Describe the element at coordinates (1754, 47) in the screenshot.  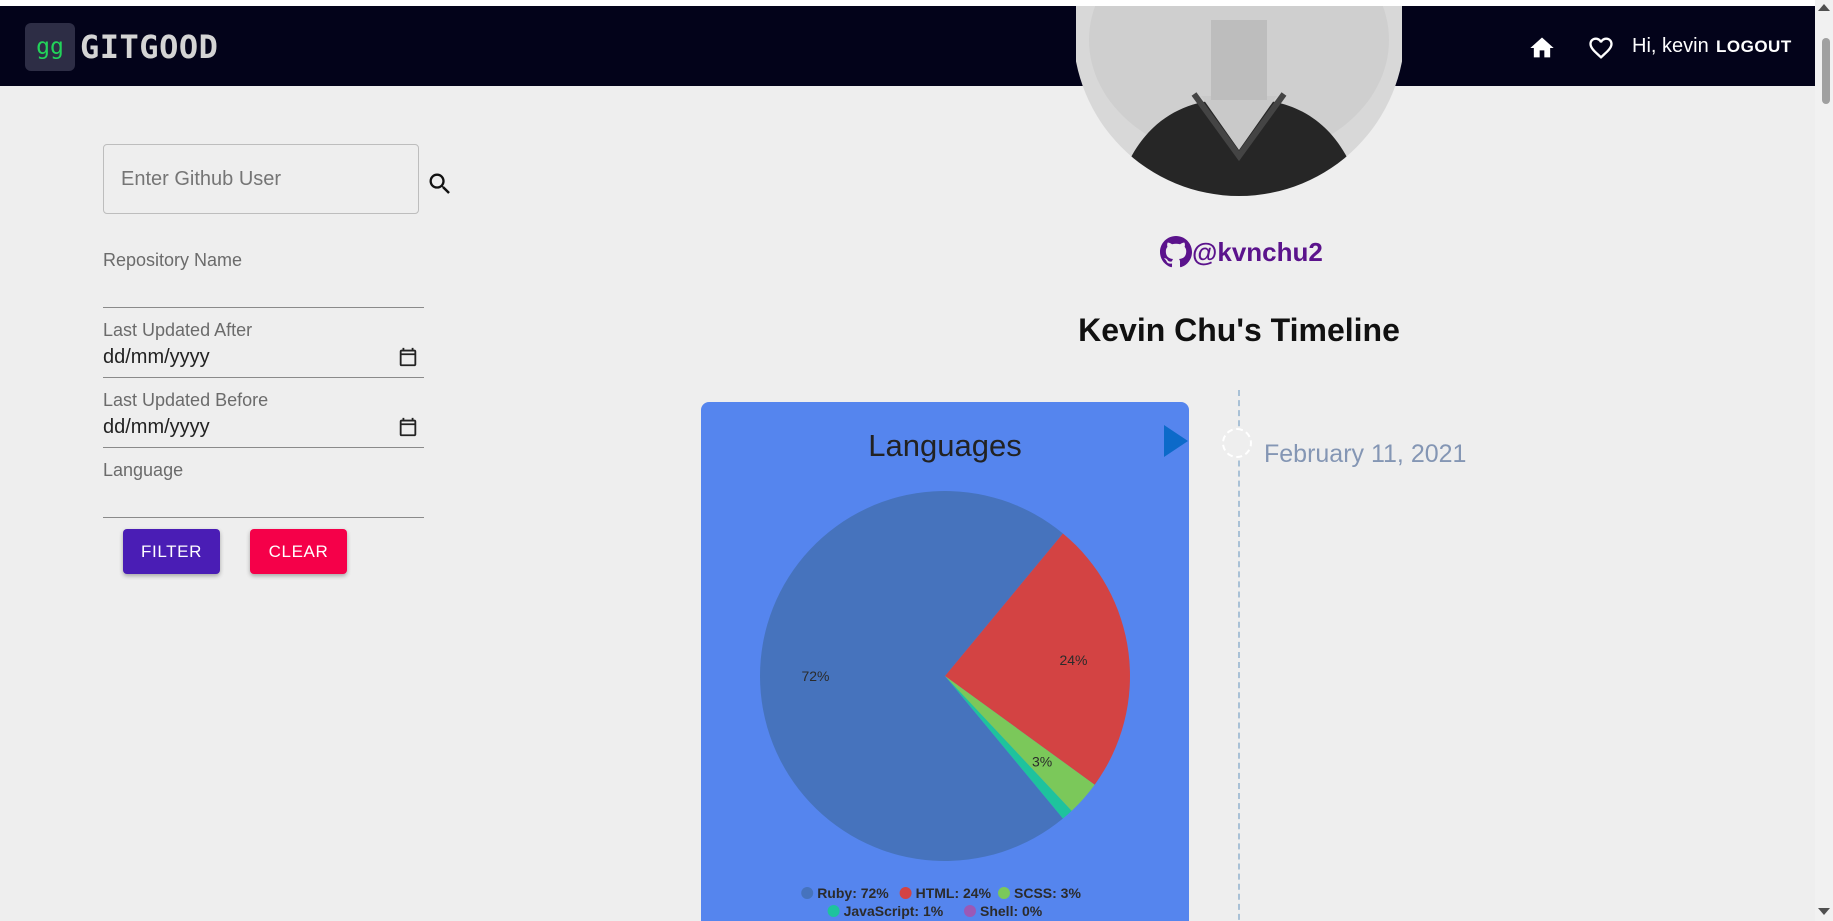
I see `logout-button: LOGOUT` at that location.